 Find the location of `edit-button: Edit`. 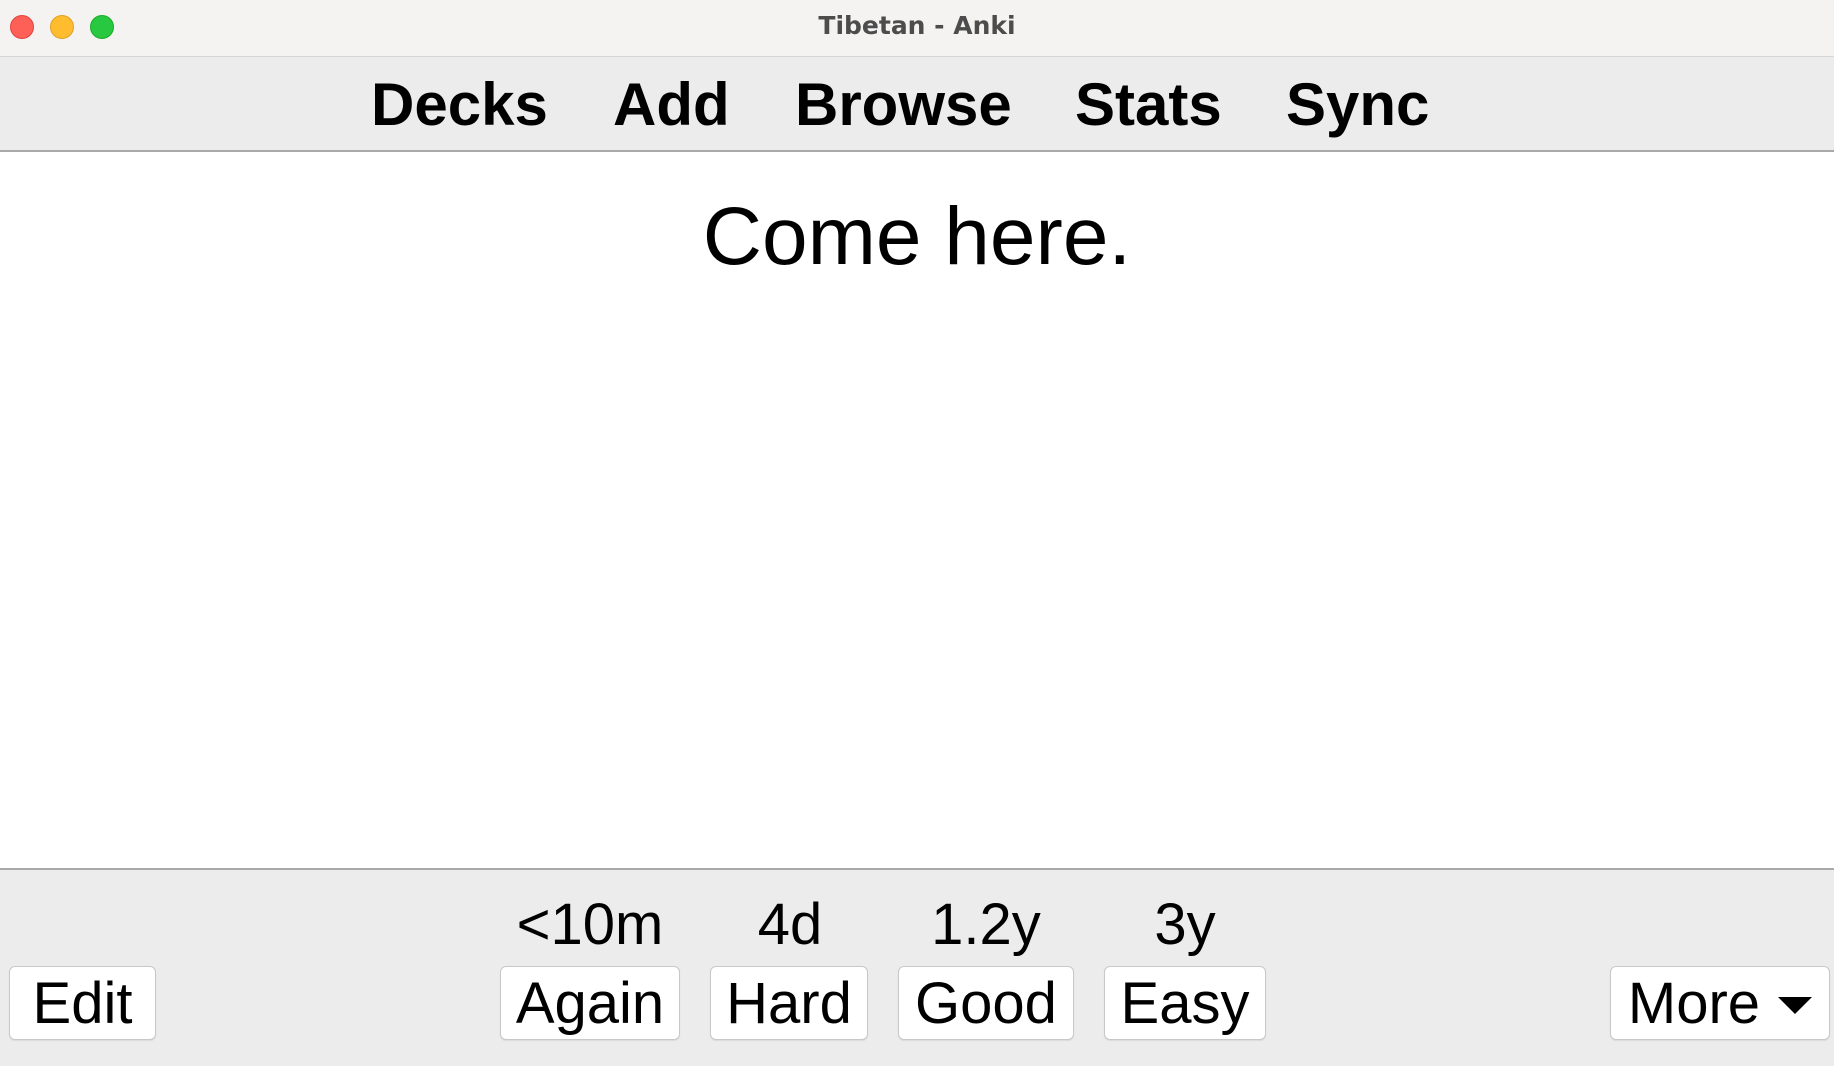

edit-button: Edit is located at coordinates (82, 1003).